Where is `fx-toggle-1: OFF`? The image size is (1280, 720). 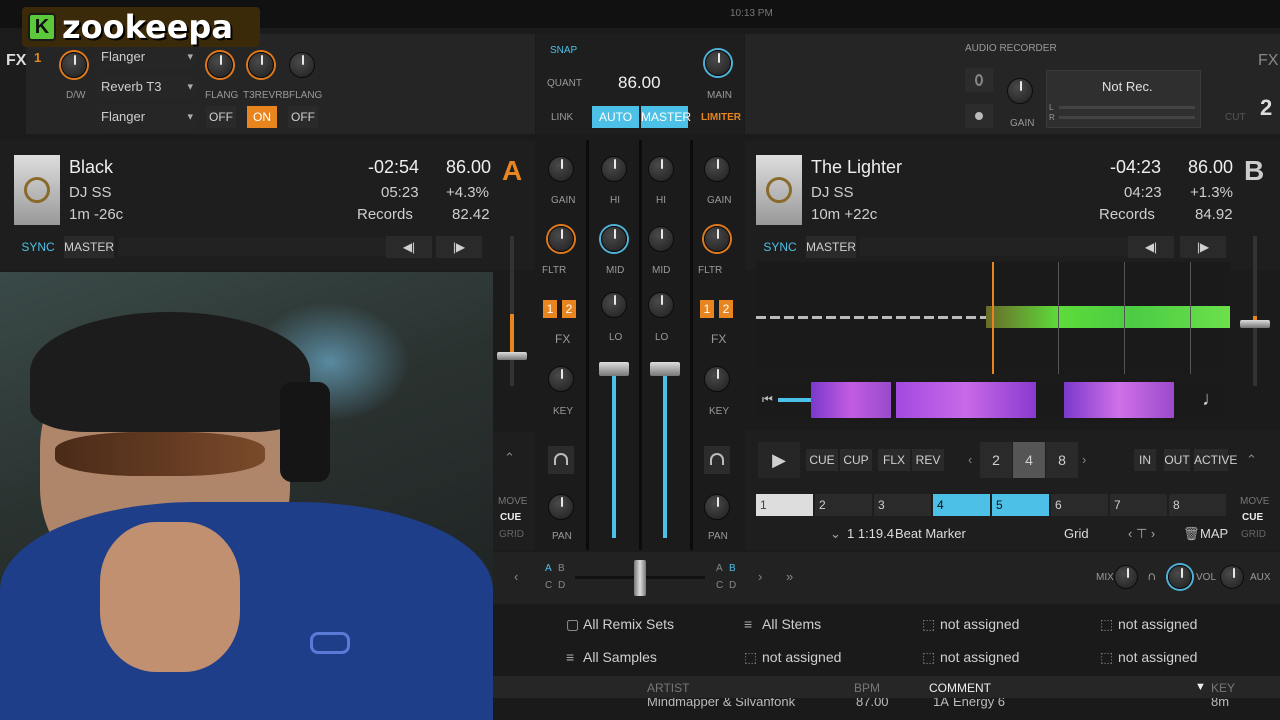
fx-toggle-1: OFF is located at coordinates (221, 117).